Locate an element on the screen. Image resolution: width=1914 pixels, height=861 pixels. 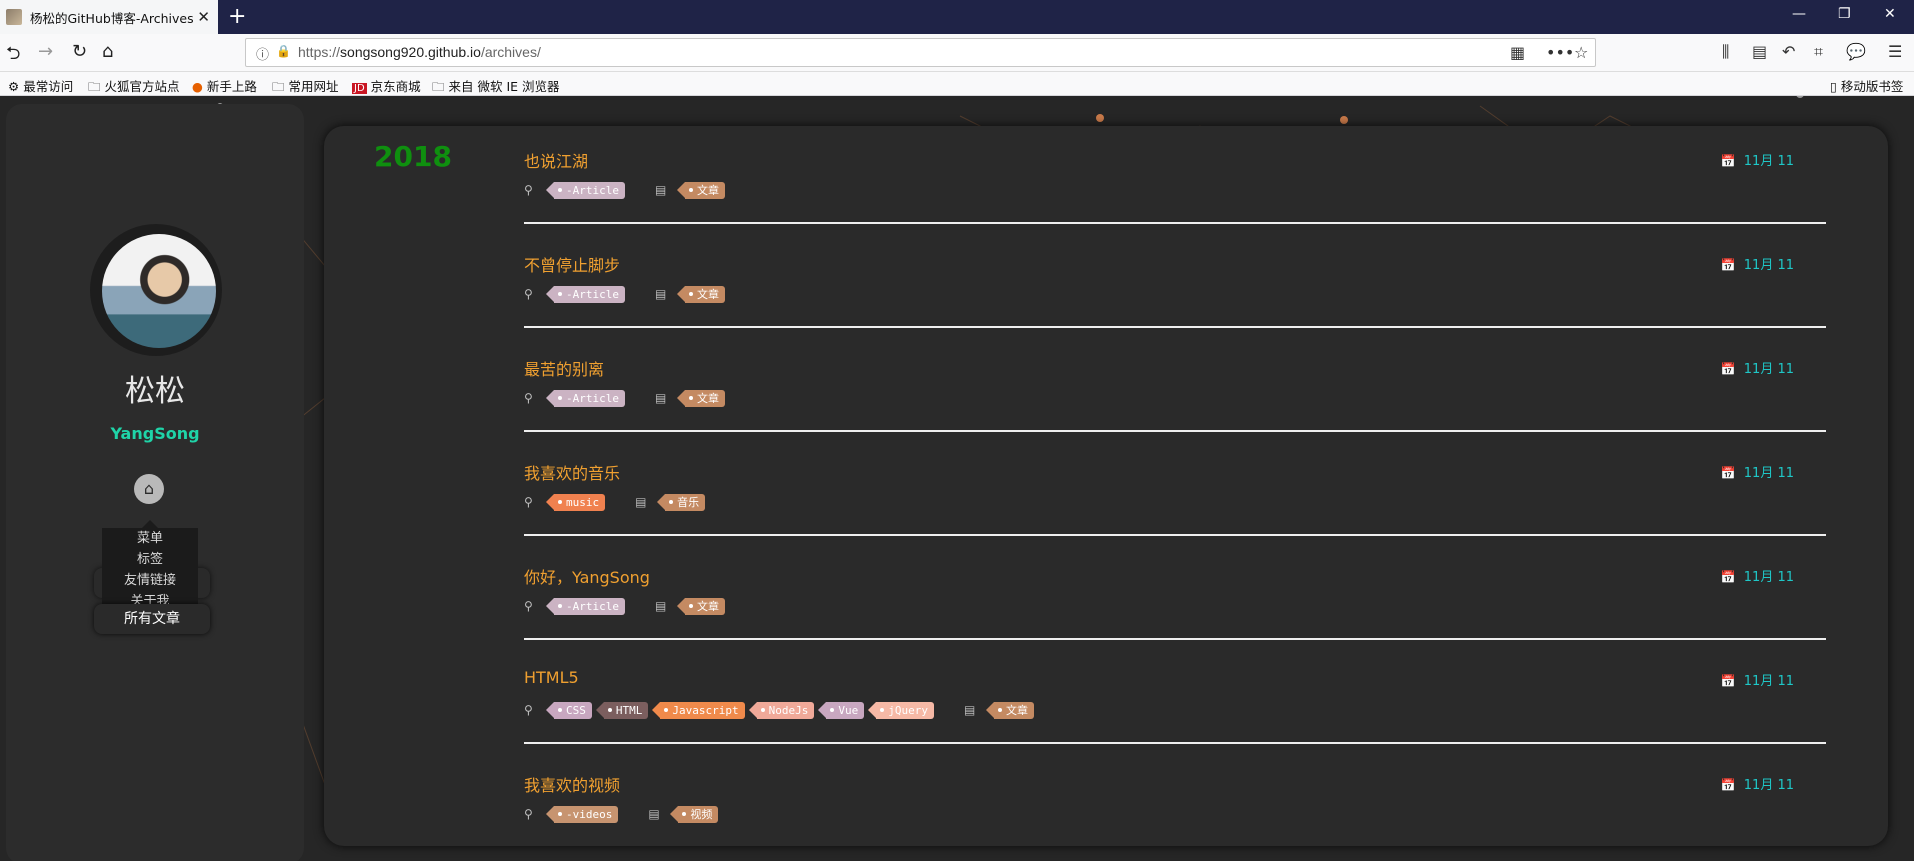
post-item: 我喜欢的视频 📅 11月 11 ⚲ -videos ▤ 视频 is located at coordinates (1175, 805).